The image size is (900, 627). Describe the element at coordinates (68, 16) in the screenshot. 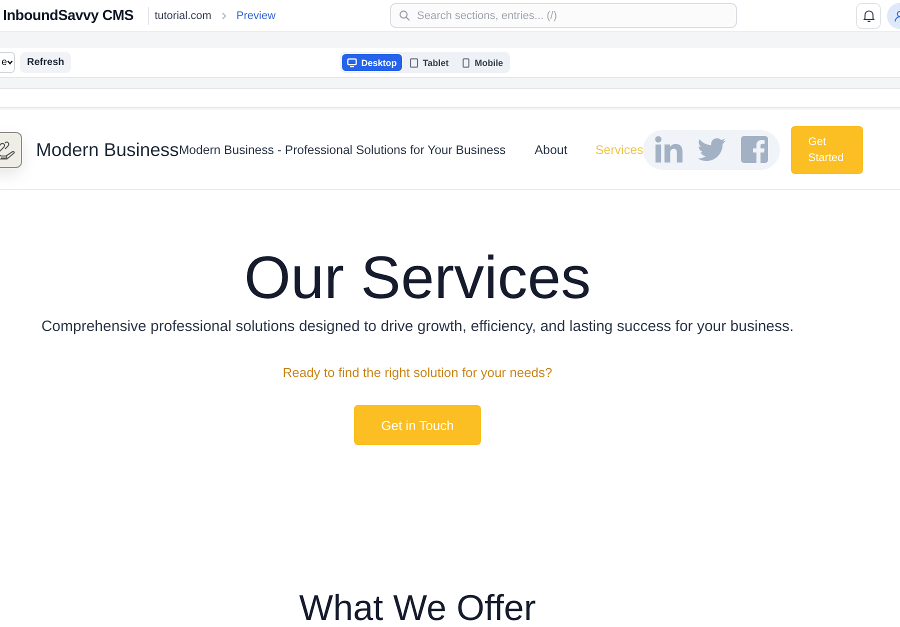

I see `app-logo: InboundSavvy CMS` at that location.